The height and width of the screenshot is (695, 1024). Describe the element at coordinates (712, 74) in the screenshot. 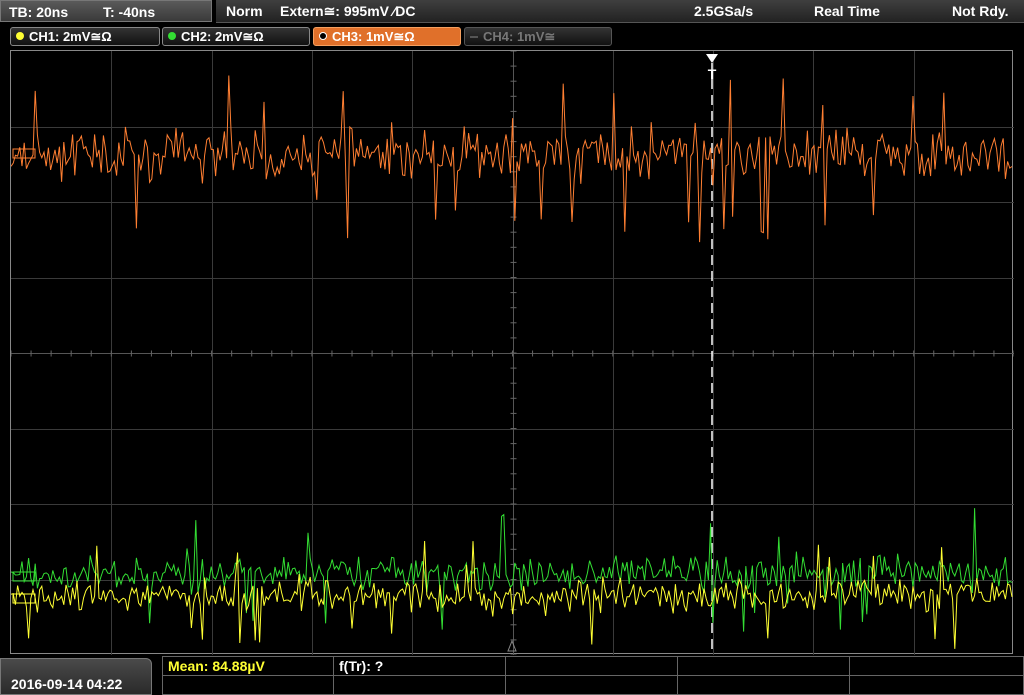

I see `trigger-marker-label: T` at that location.